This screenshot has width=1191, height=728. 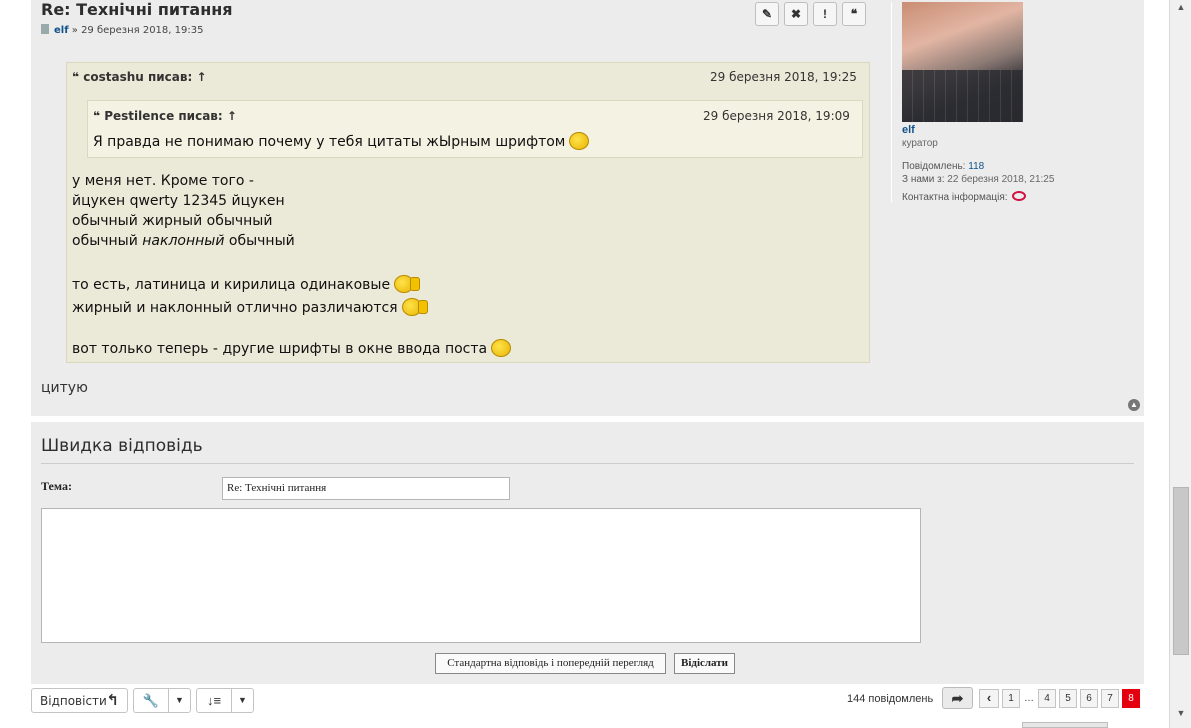 What do you see at coordinates (122, 446) in the screenshot?
I see `quick-reply-title: Швидка відповідь` at bounding box center [122, 446].